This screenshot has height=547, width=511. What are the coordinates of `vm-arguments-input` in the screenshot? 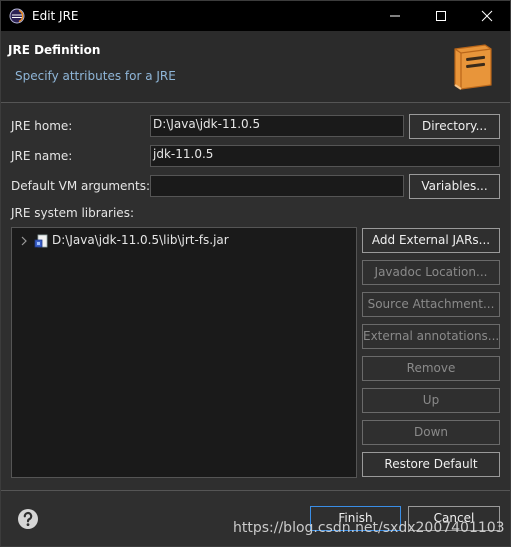 It's located at (277, 186).